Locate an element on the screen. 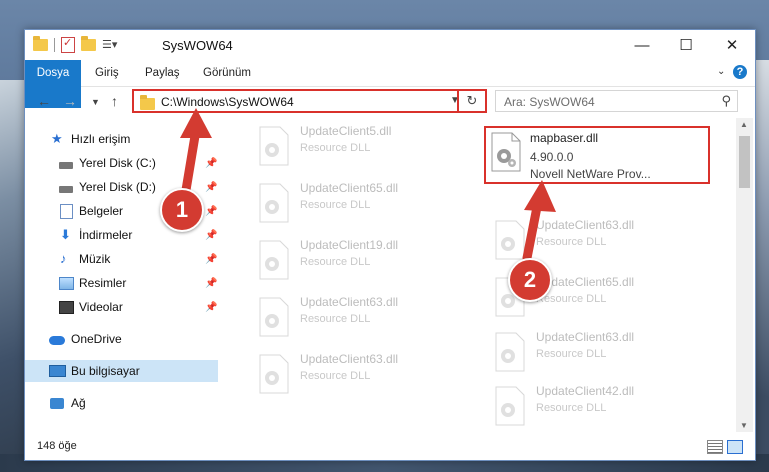 The height and width of the screenshot is (472, 769). tiles-view-icon is located at coordinates (735, 447).